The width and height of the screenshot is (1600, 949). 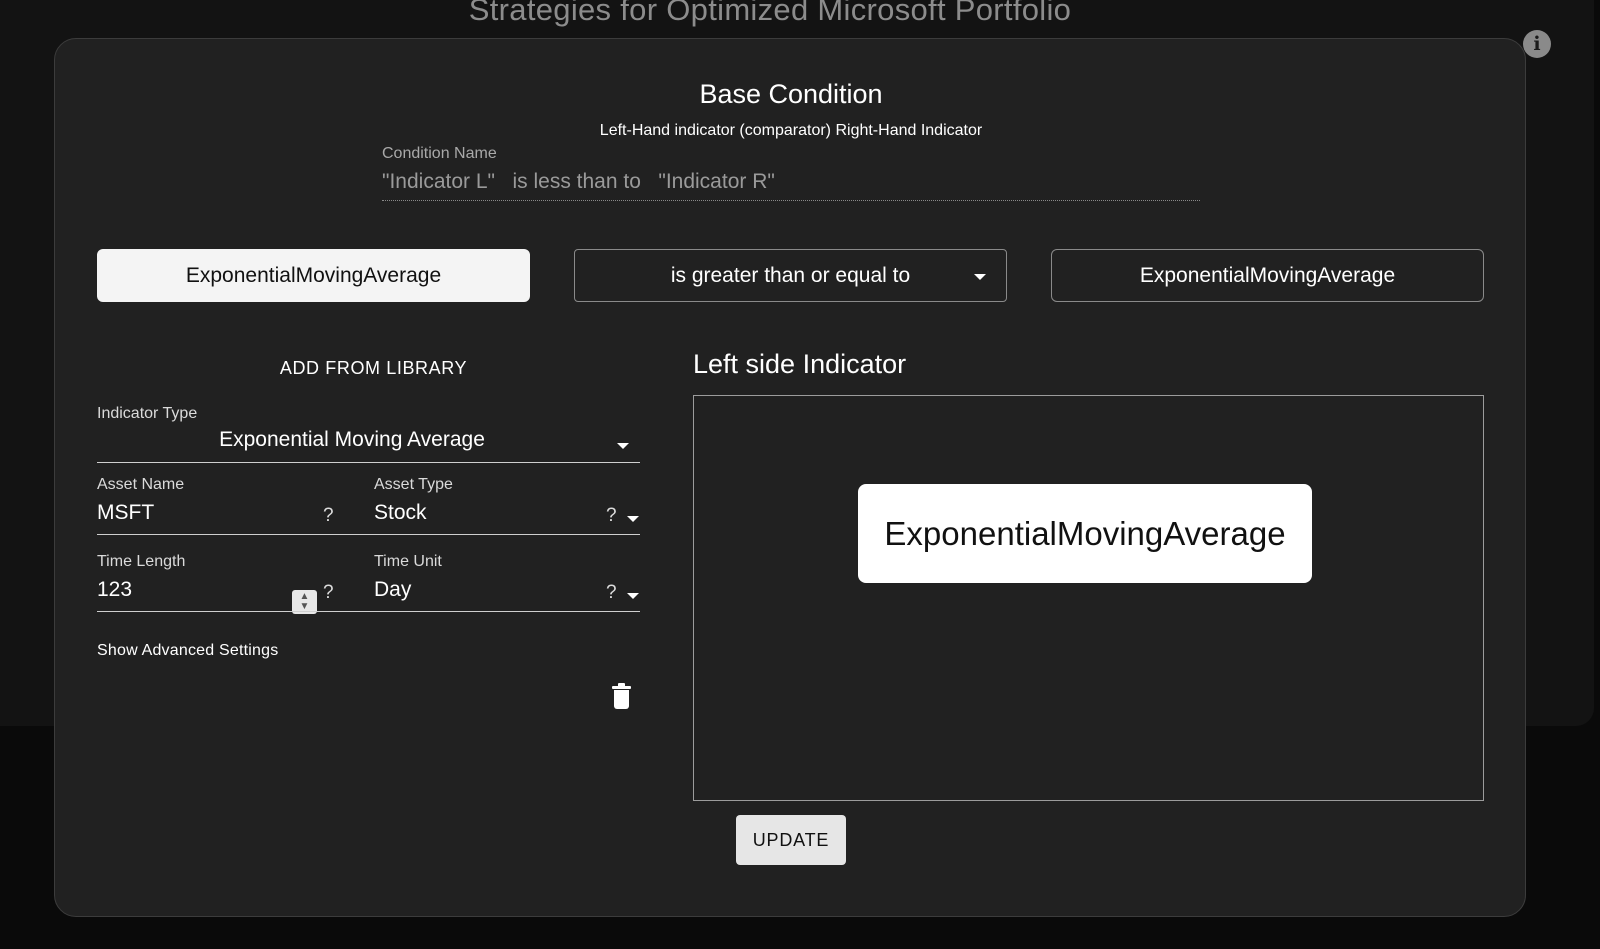 I want to click on asset-name-input: MSFT, so click(x=202, y=513).